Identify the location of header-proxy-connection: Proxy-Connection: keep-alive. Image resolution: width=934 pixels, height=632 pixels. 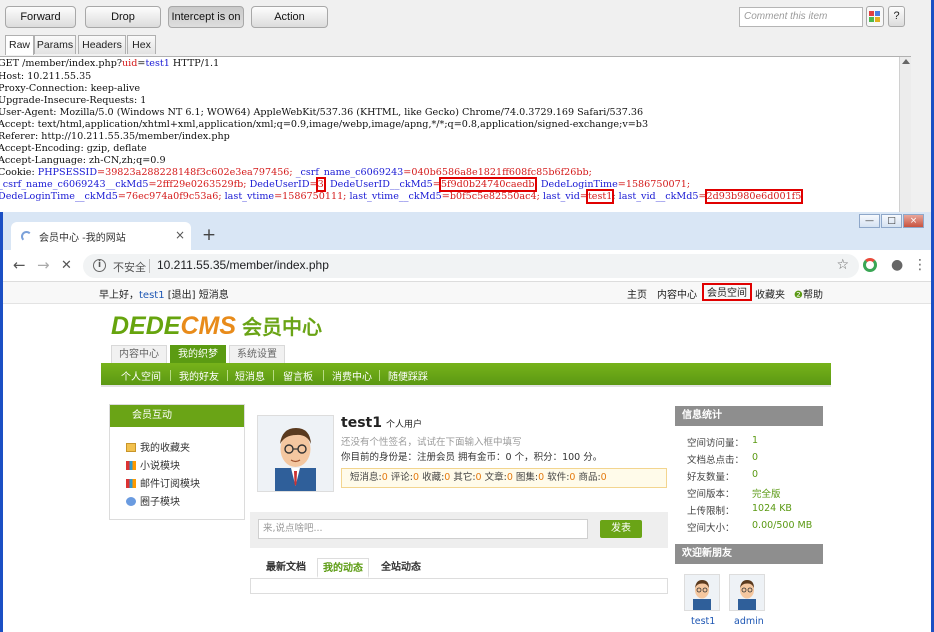
(70, 88).